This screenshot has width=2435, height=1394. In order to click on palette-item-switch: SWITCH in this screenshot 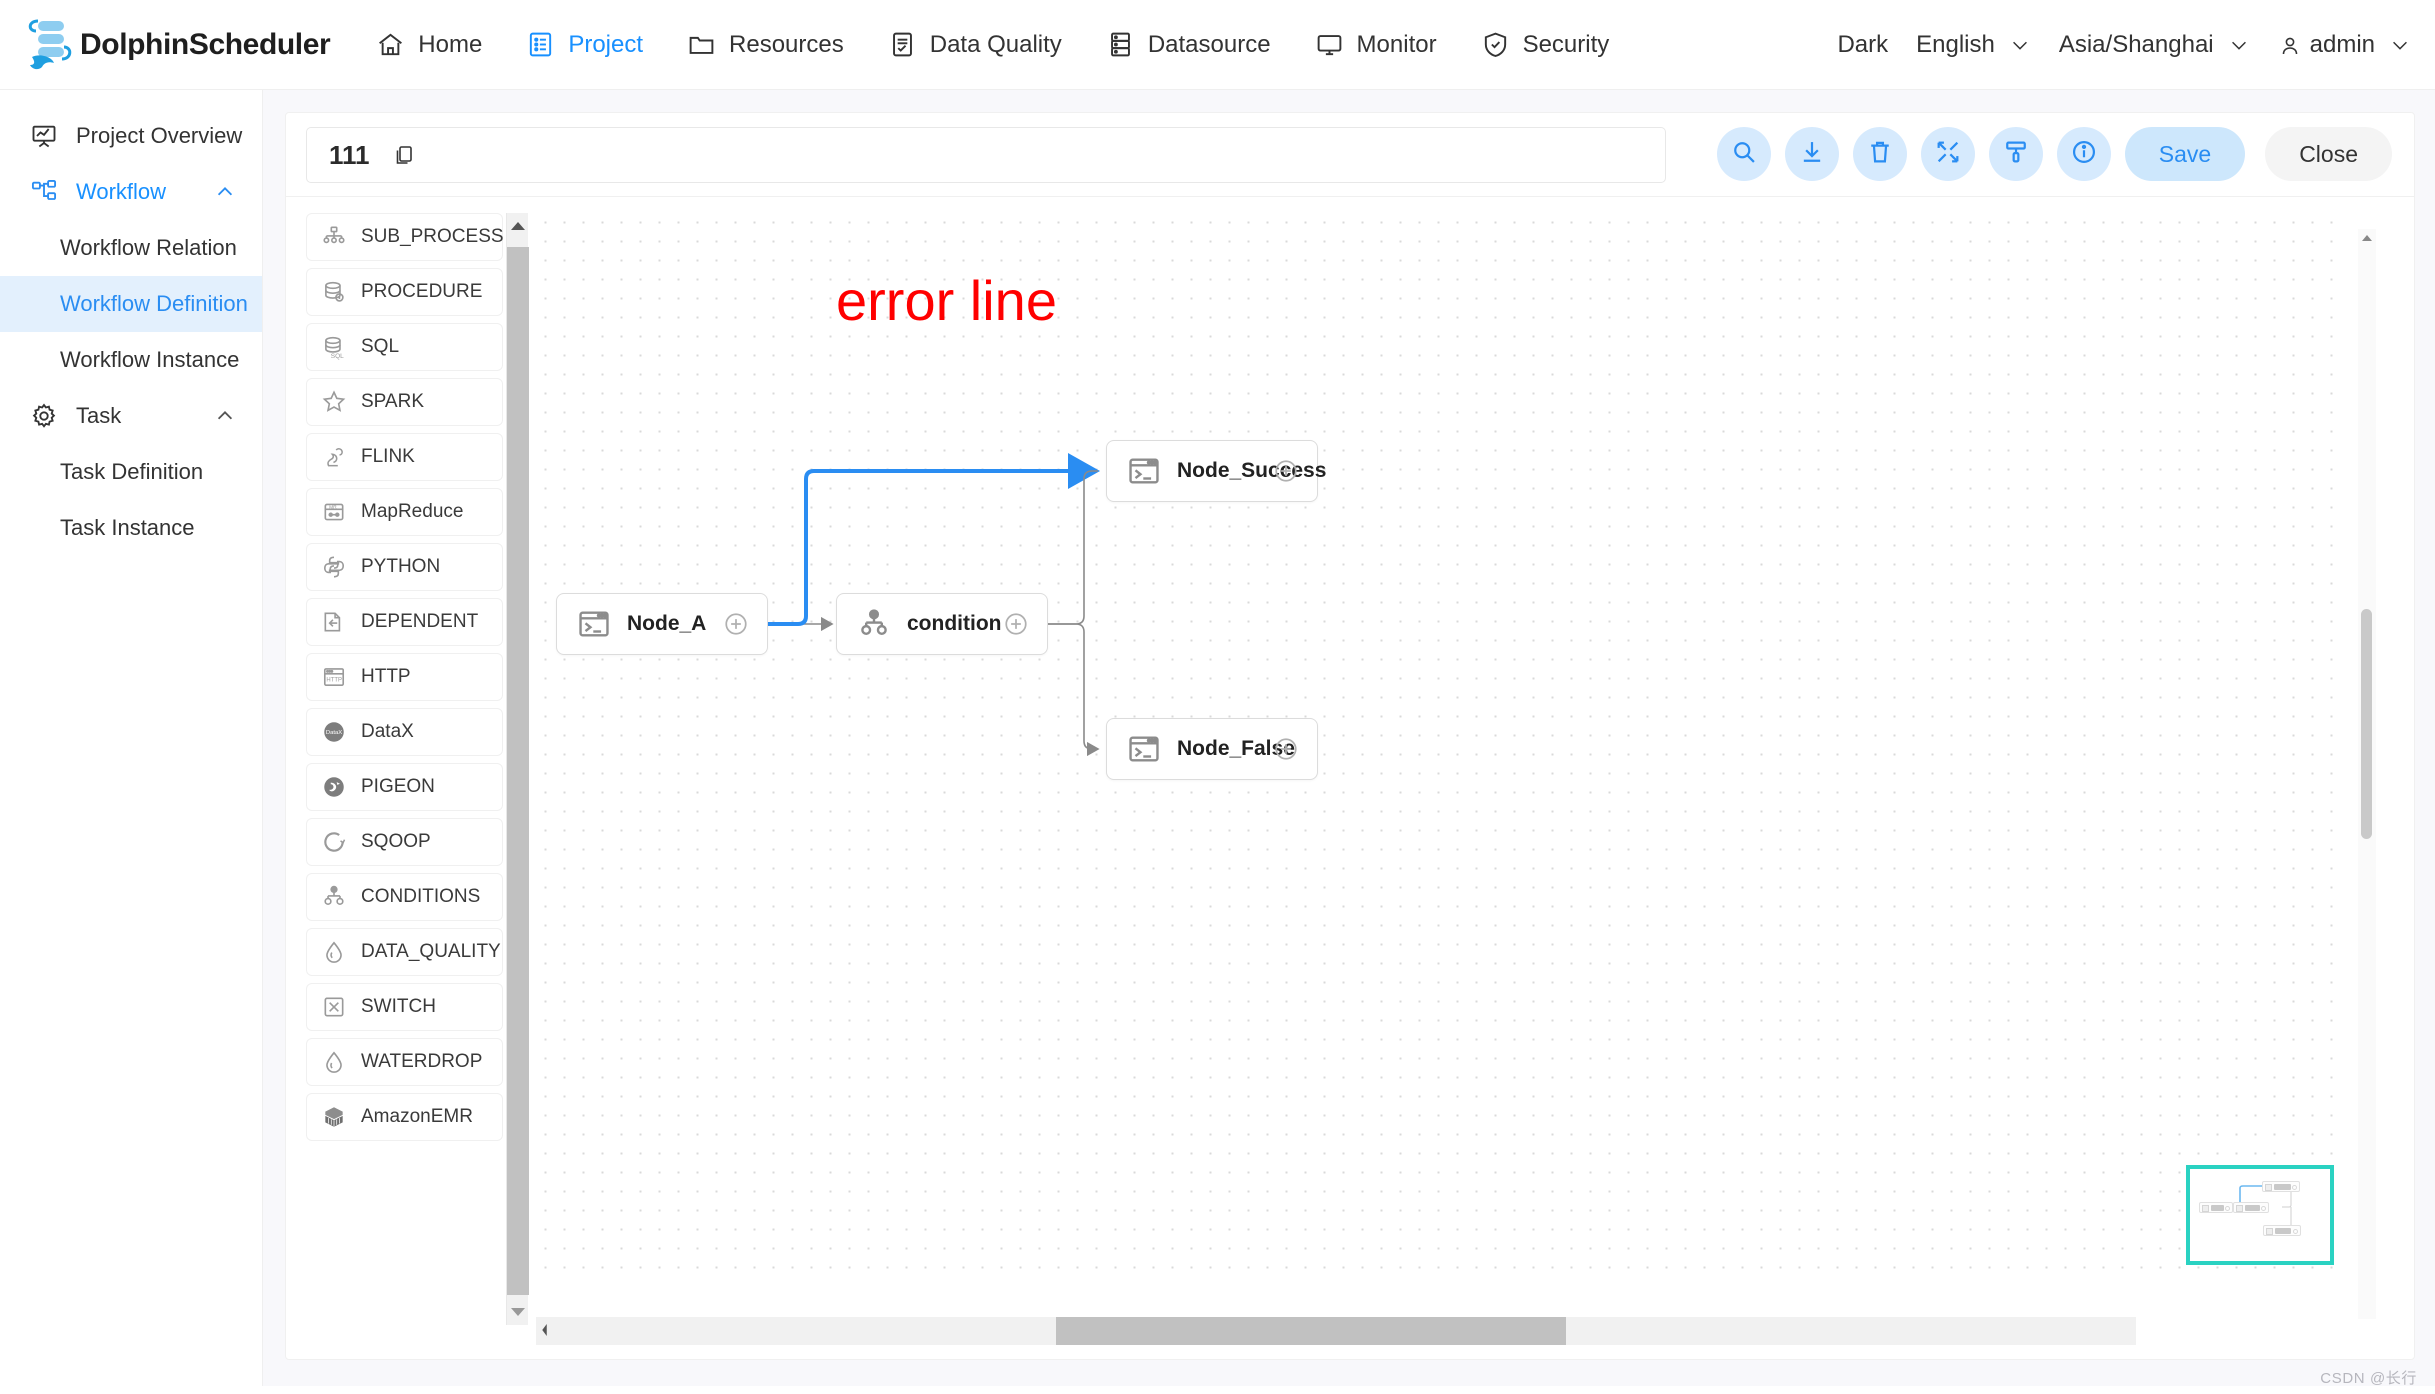, I will do `click(404, 1007)`.